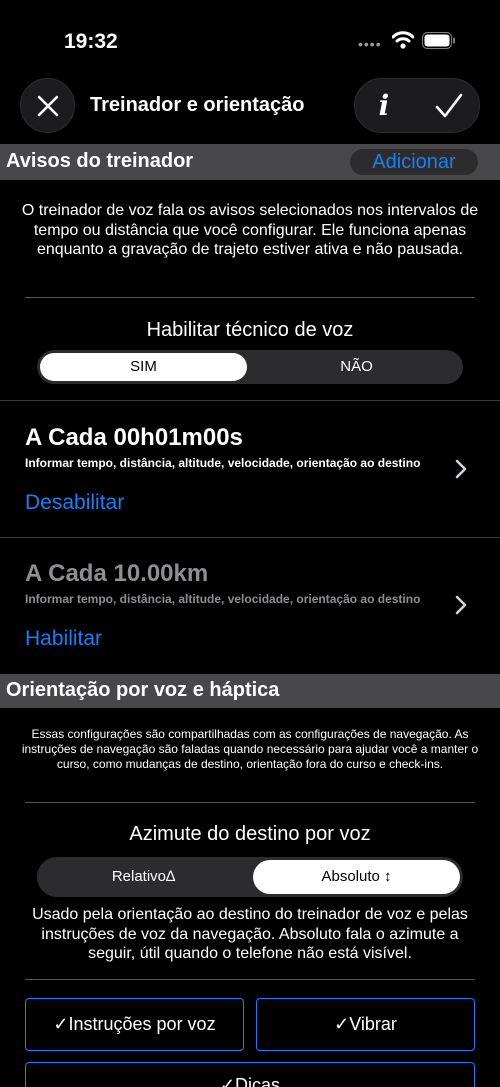 This screenshot has height=1087, width=500. Describe the element at coordinates (74, 503) in the screenshot. I see `disable-trigger-link: Desabilitar` at that location.